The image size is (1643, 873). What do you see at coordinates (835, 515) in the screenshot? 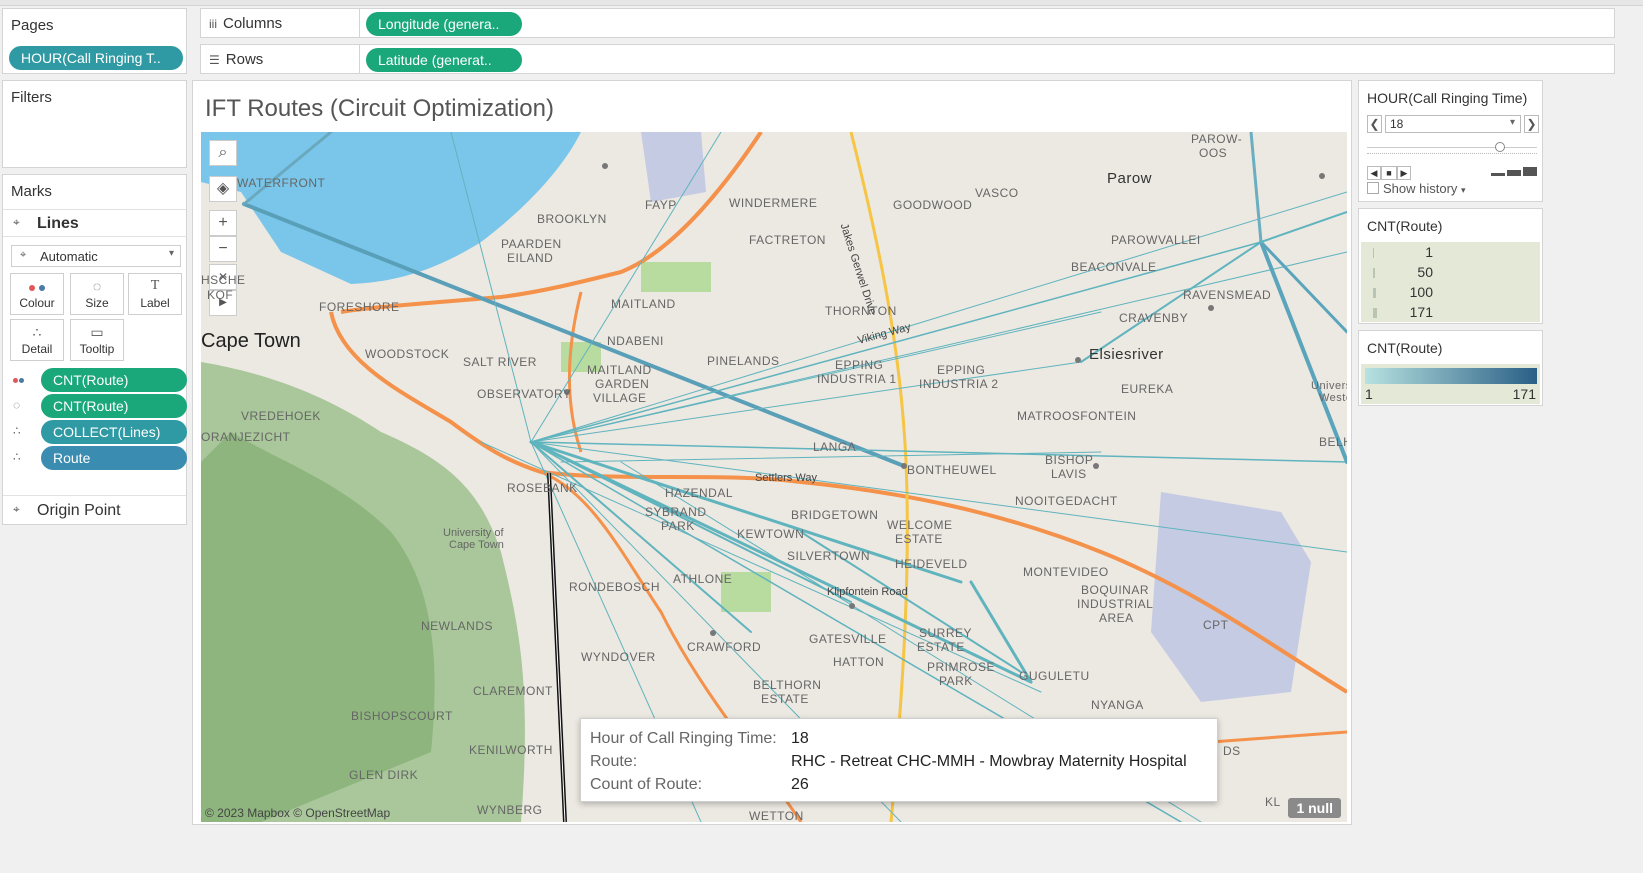
I see `place-label: BRIDGETOWN` at bounding box center [835, 515].